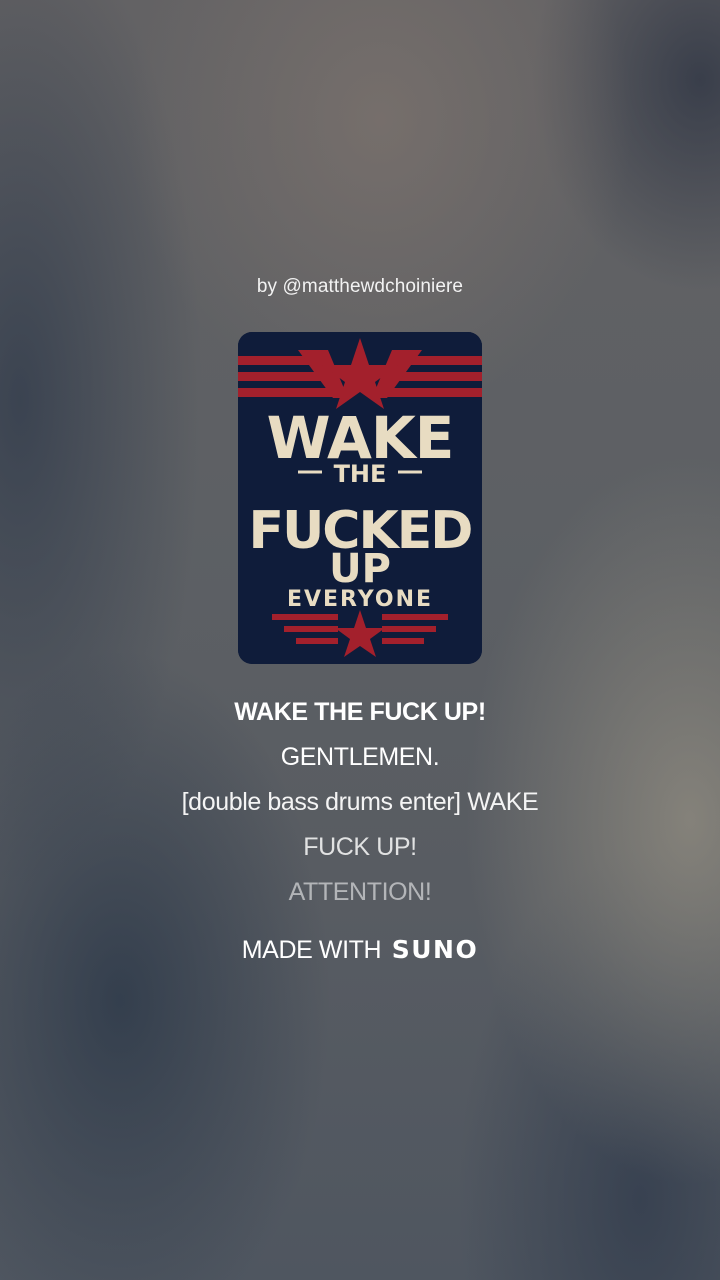  I want to click on suno-logo: SUNO, so click(435, 949).